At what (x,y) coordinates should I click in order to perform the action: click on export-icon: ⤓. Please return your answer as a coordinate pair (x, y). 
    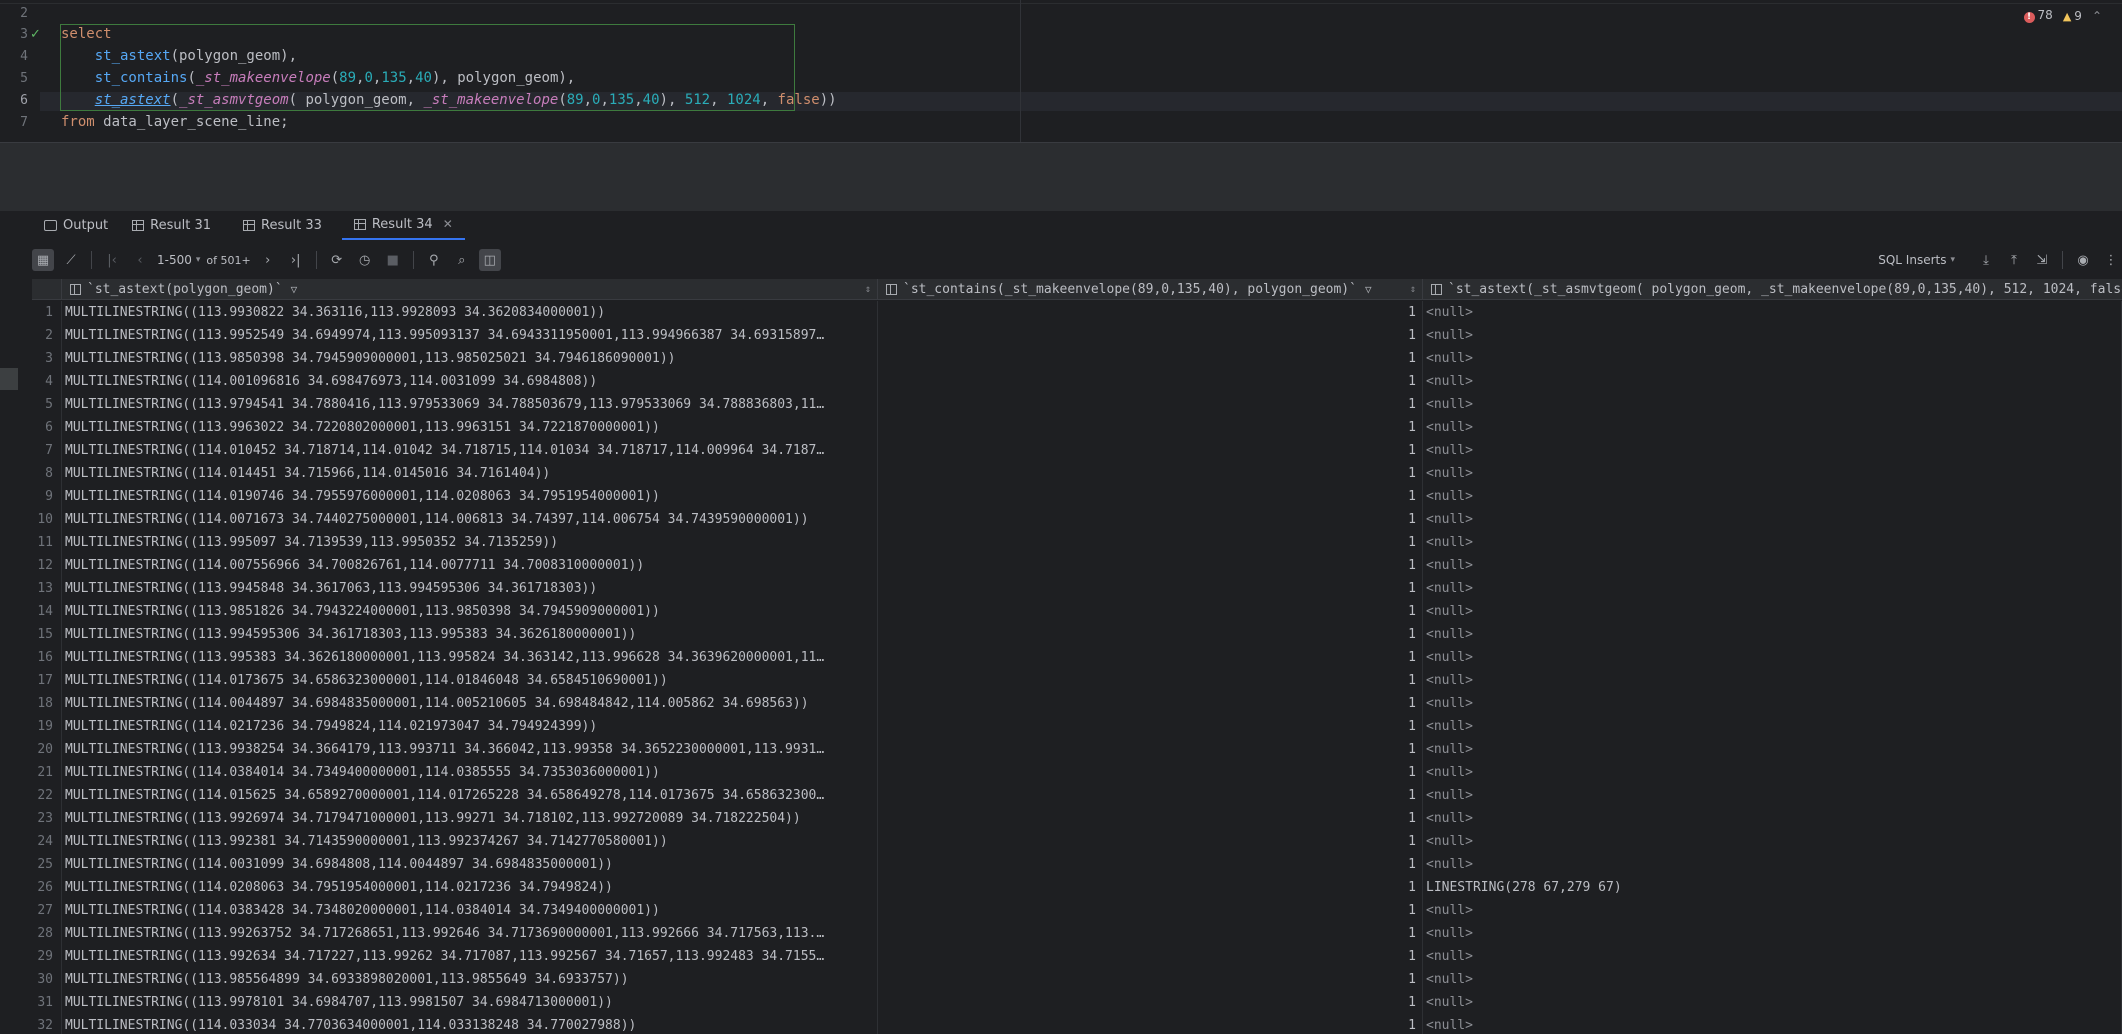
    Looking at the image, I should click on (1986, 260).